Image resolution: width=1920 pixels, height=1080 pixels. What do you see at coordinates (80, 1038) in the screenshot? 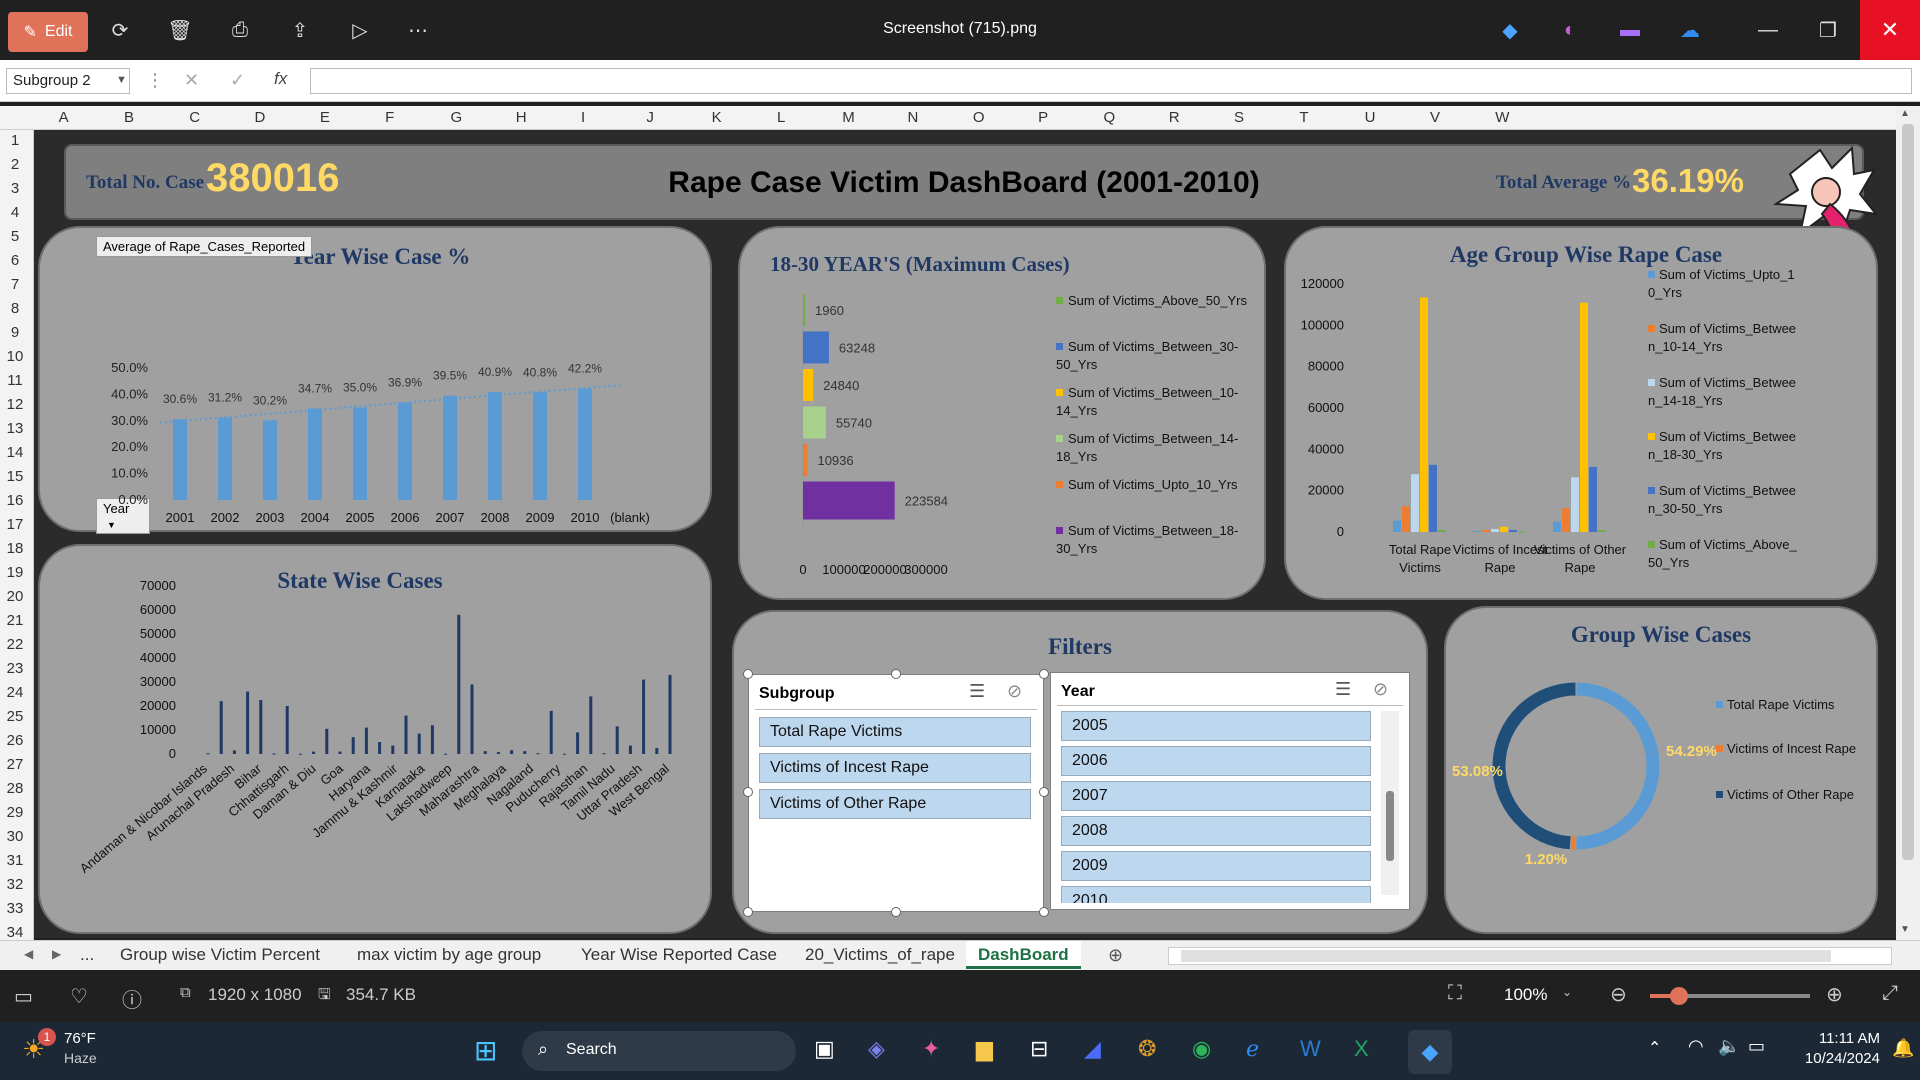
I see `temperature: 76°F` at bounding box center [80, 1038].